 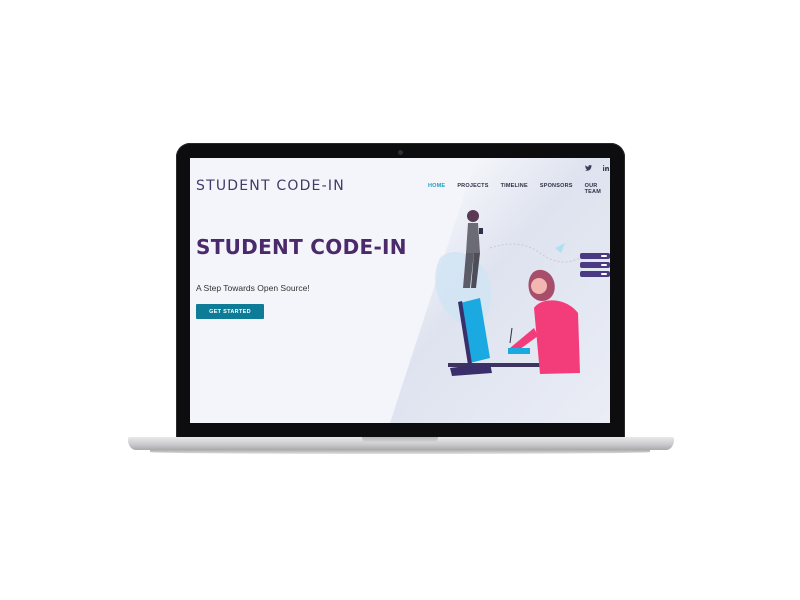 I want to click on hero-illustration, so click(x=520, y=310).